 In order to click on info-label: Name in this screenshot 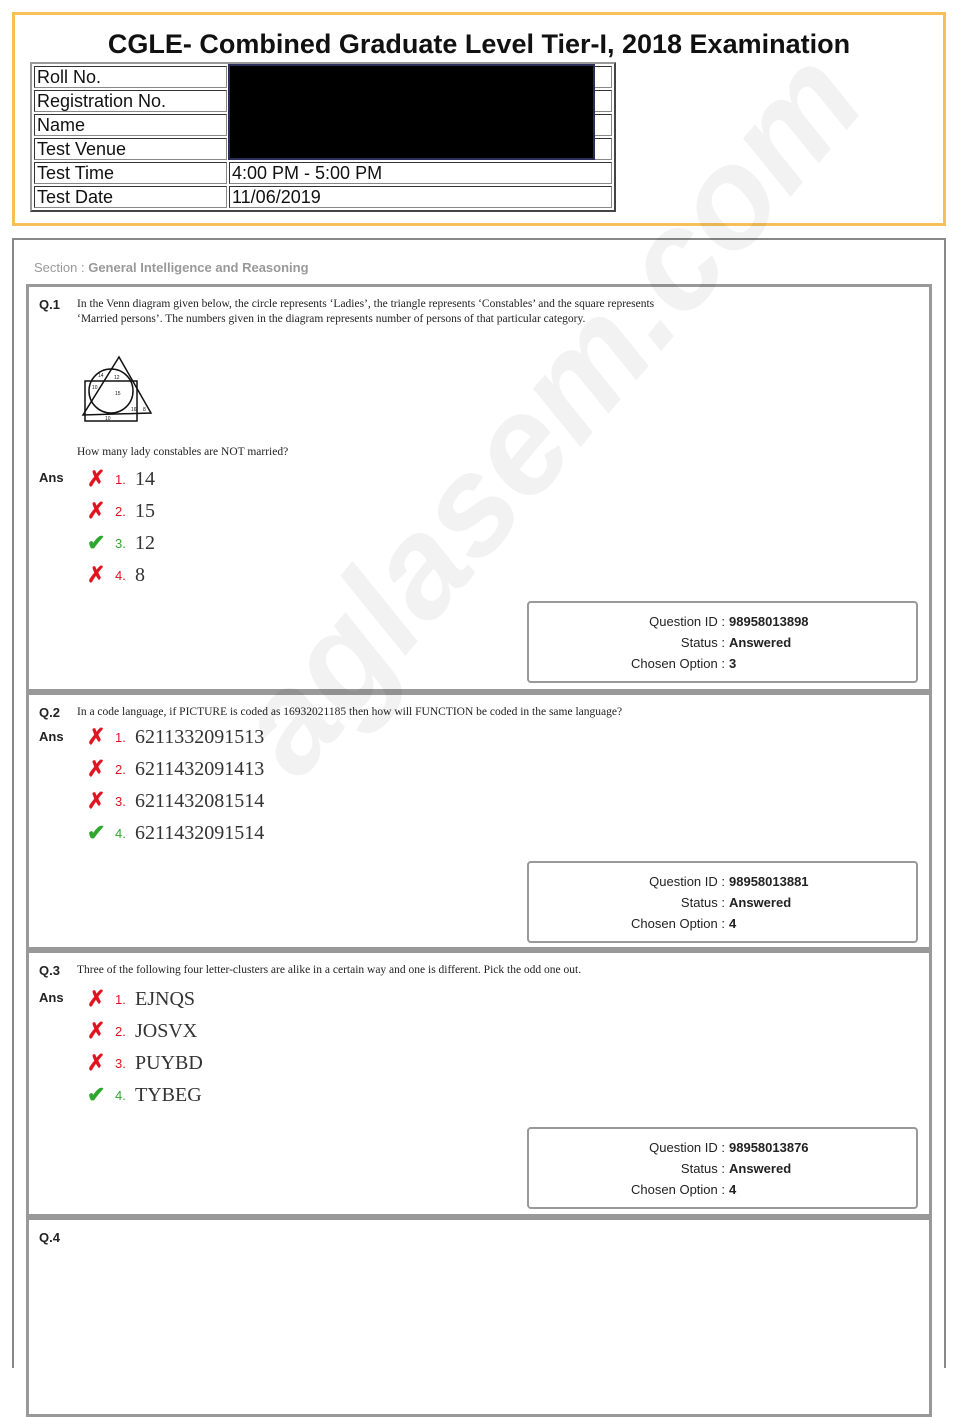, I will do `click(130, 125)`.